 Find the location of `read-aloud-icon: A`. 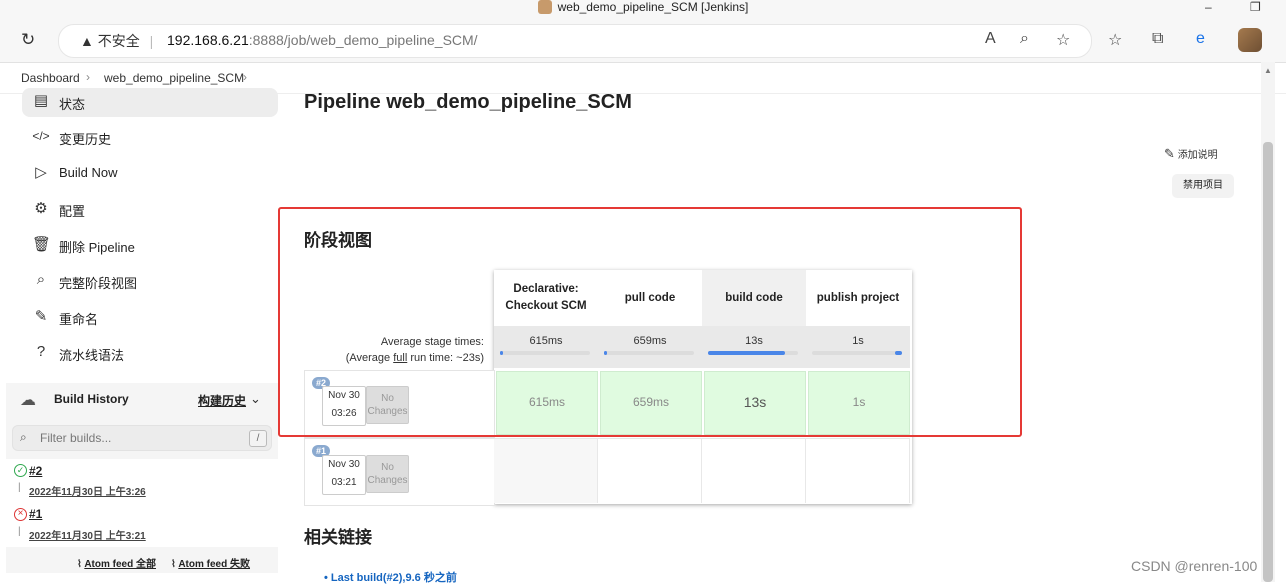

read-aloud-icon: A is located at coordinates (990, 39).